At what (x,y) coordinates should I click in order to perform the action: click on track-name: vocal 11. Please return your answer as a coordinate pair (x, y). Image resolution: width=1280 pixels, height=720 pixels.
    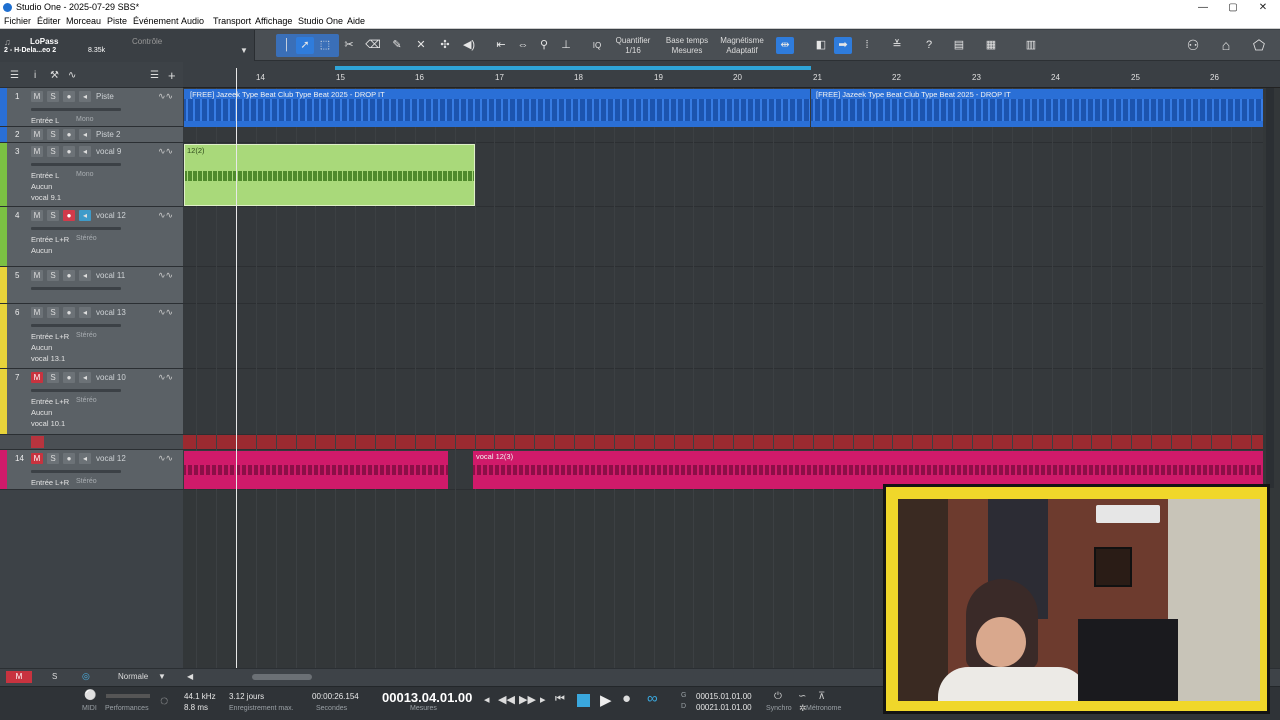
    Looking at the image, I should click on (110, 275).